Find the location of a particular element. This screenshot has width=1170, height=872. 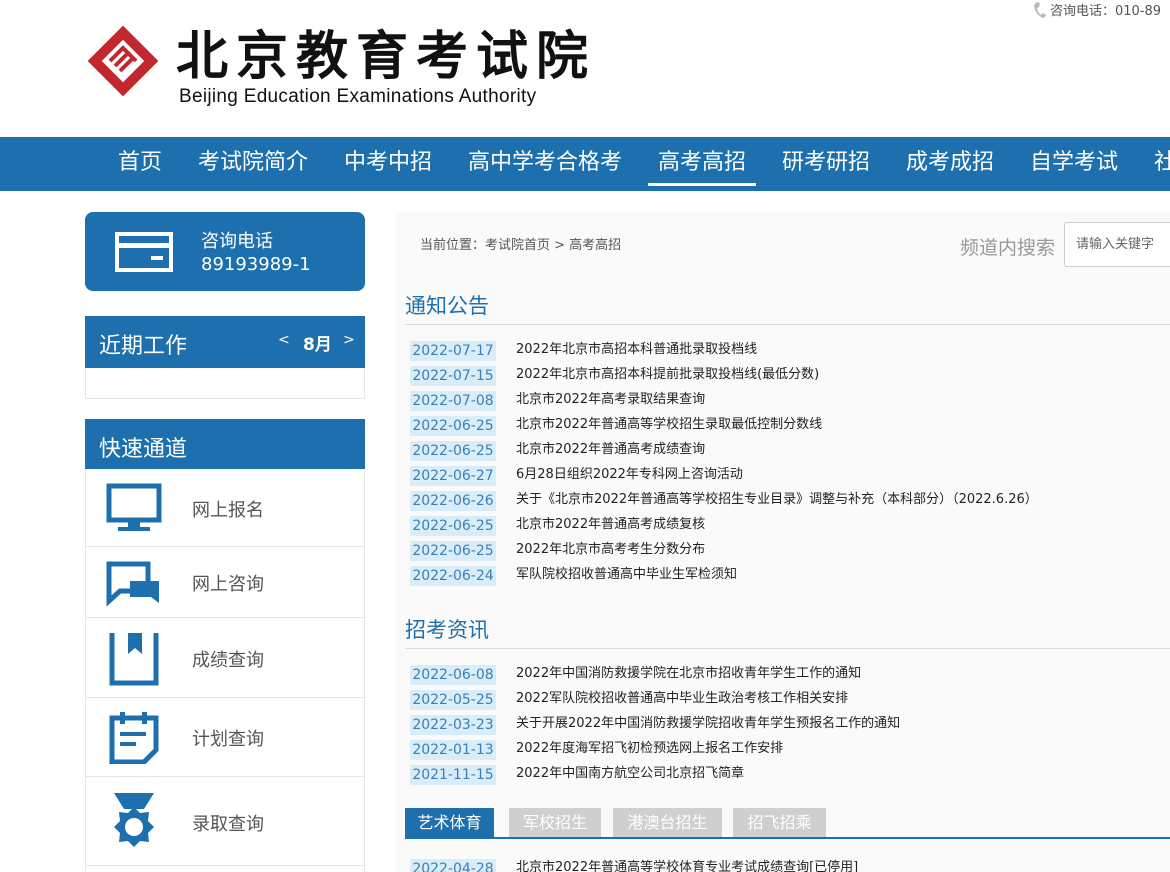

site-title-en: Beijing Education Examinations Authority is located at coordinates (358, 96).